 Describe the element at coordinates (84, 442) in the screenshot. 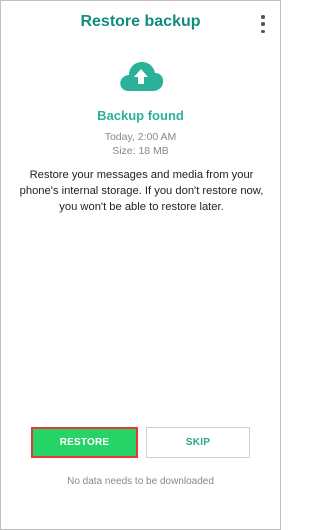

I see `restore-button: RESTORE` at that location.